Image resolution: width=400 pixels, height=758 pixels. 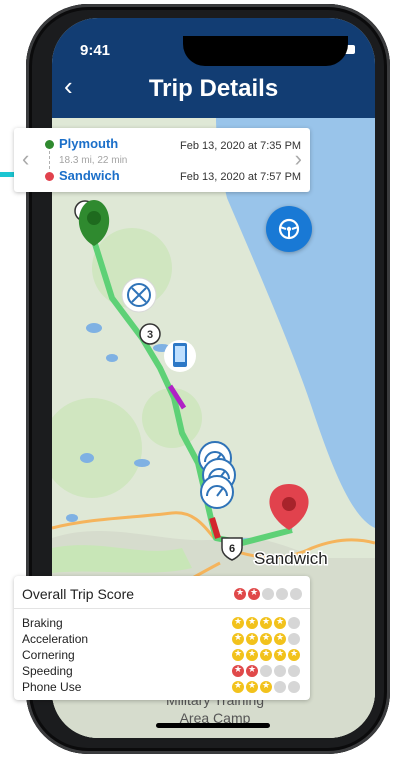 What do you see at coordinates (213, 68) in the screenshot?
I see `app-header: 9:41 ‹ Trip Details` at bounding box center [213, 68].